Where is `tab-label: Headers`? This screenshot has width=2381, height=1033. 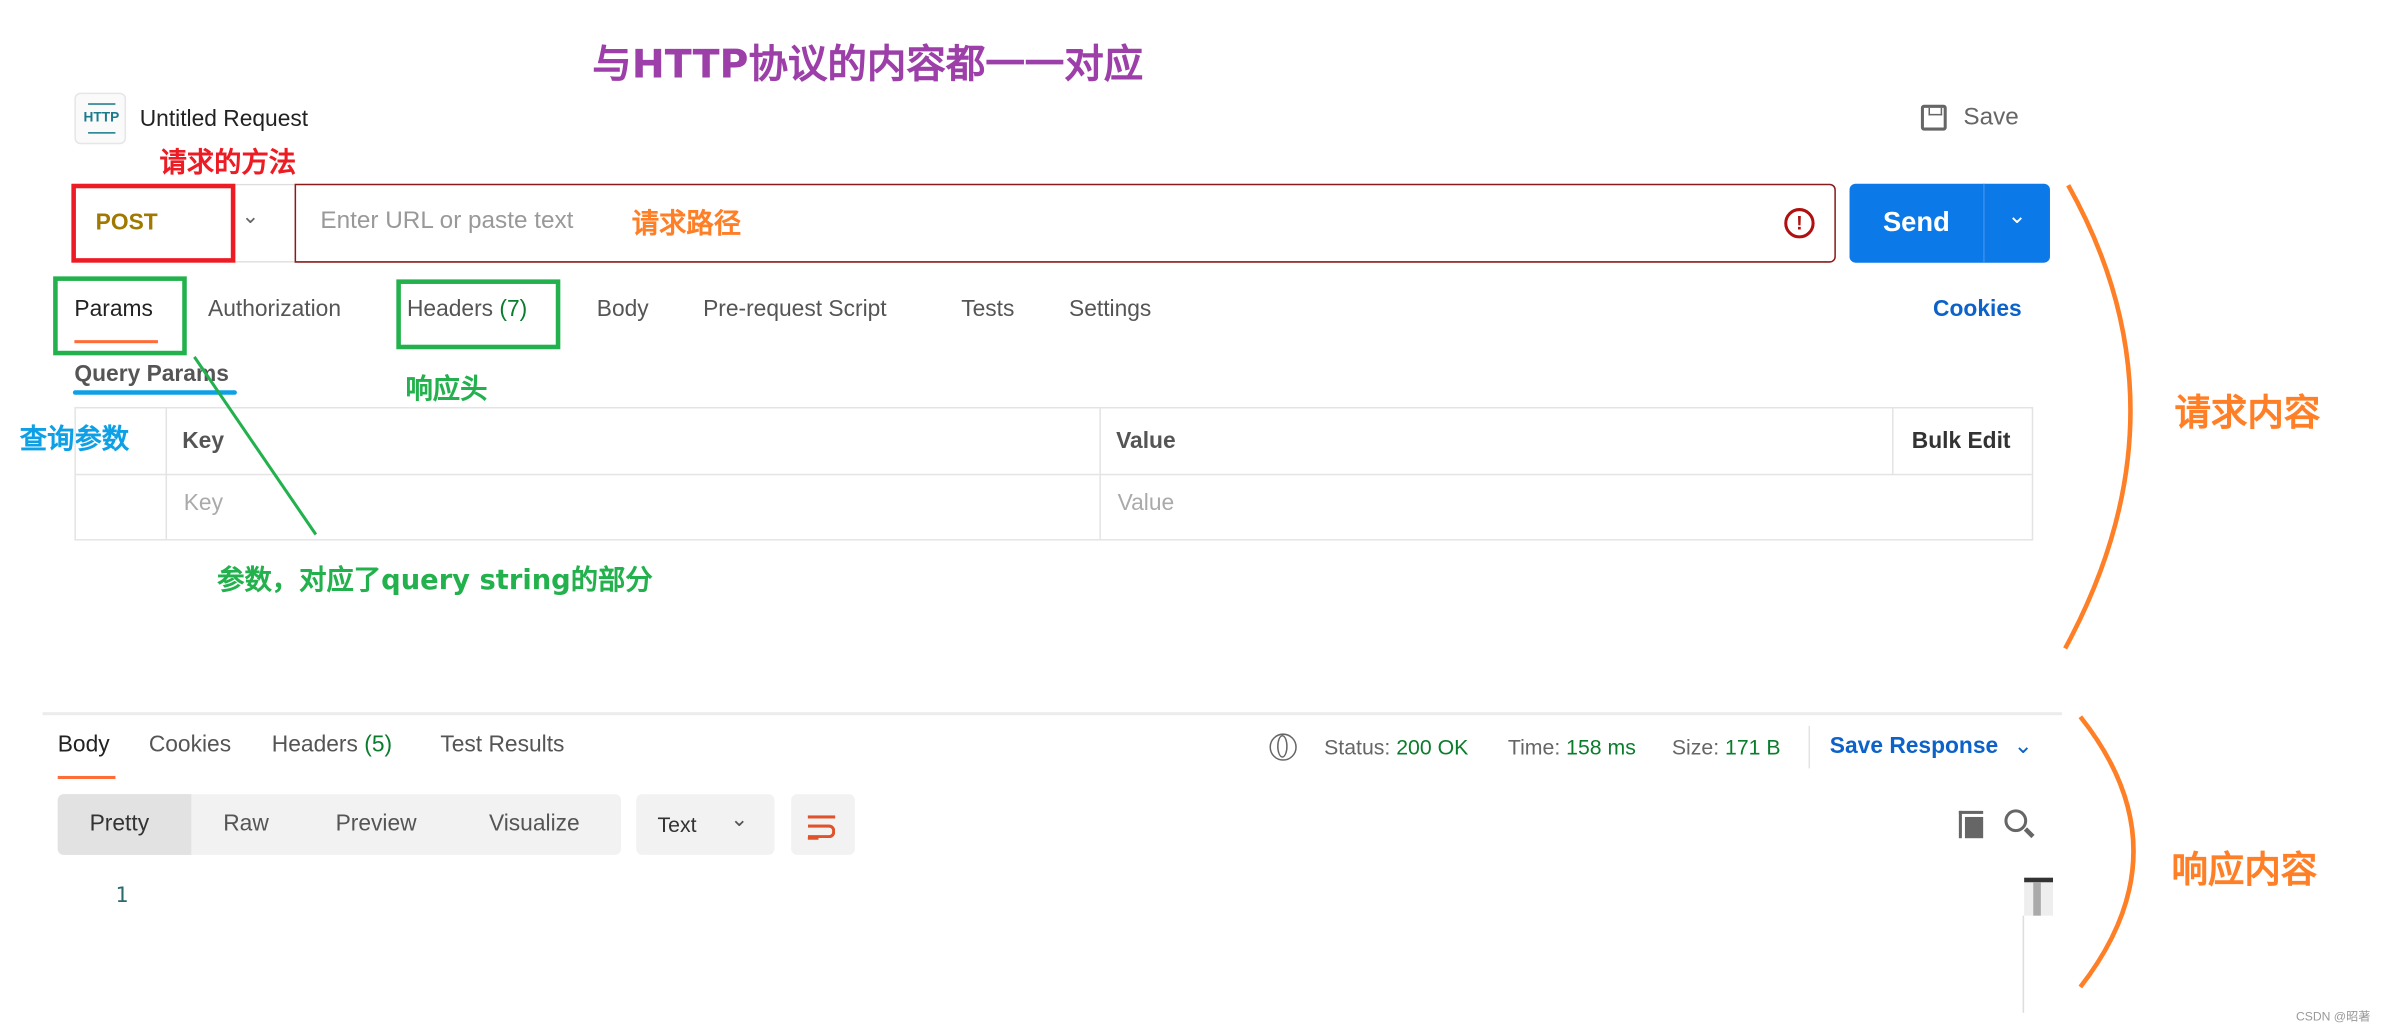
tab-label: Headers is located at coordinates (314, 744).